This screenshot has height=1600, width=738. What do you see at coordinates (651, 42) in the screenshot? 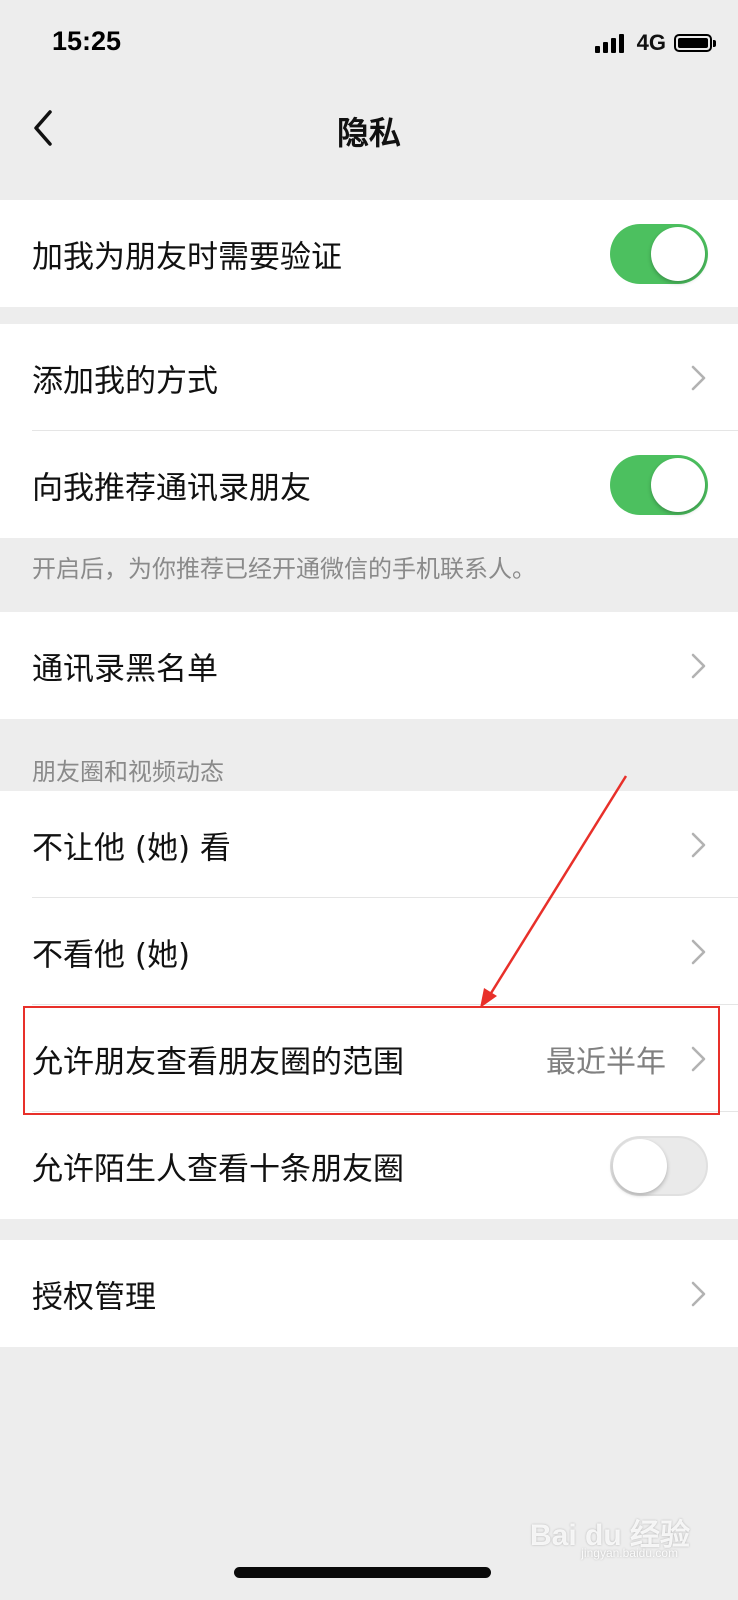
I see `network-type: 4G` at bounding box center [651, 42].